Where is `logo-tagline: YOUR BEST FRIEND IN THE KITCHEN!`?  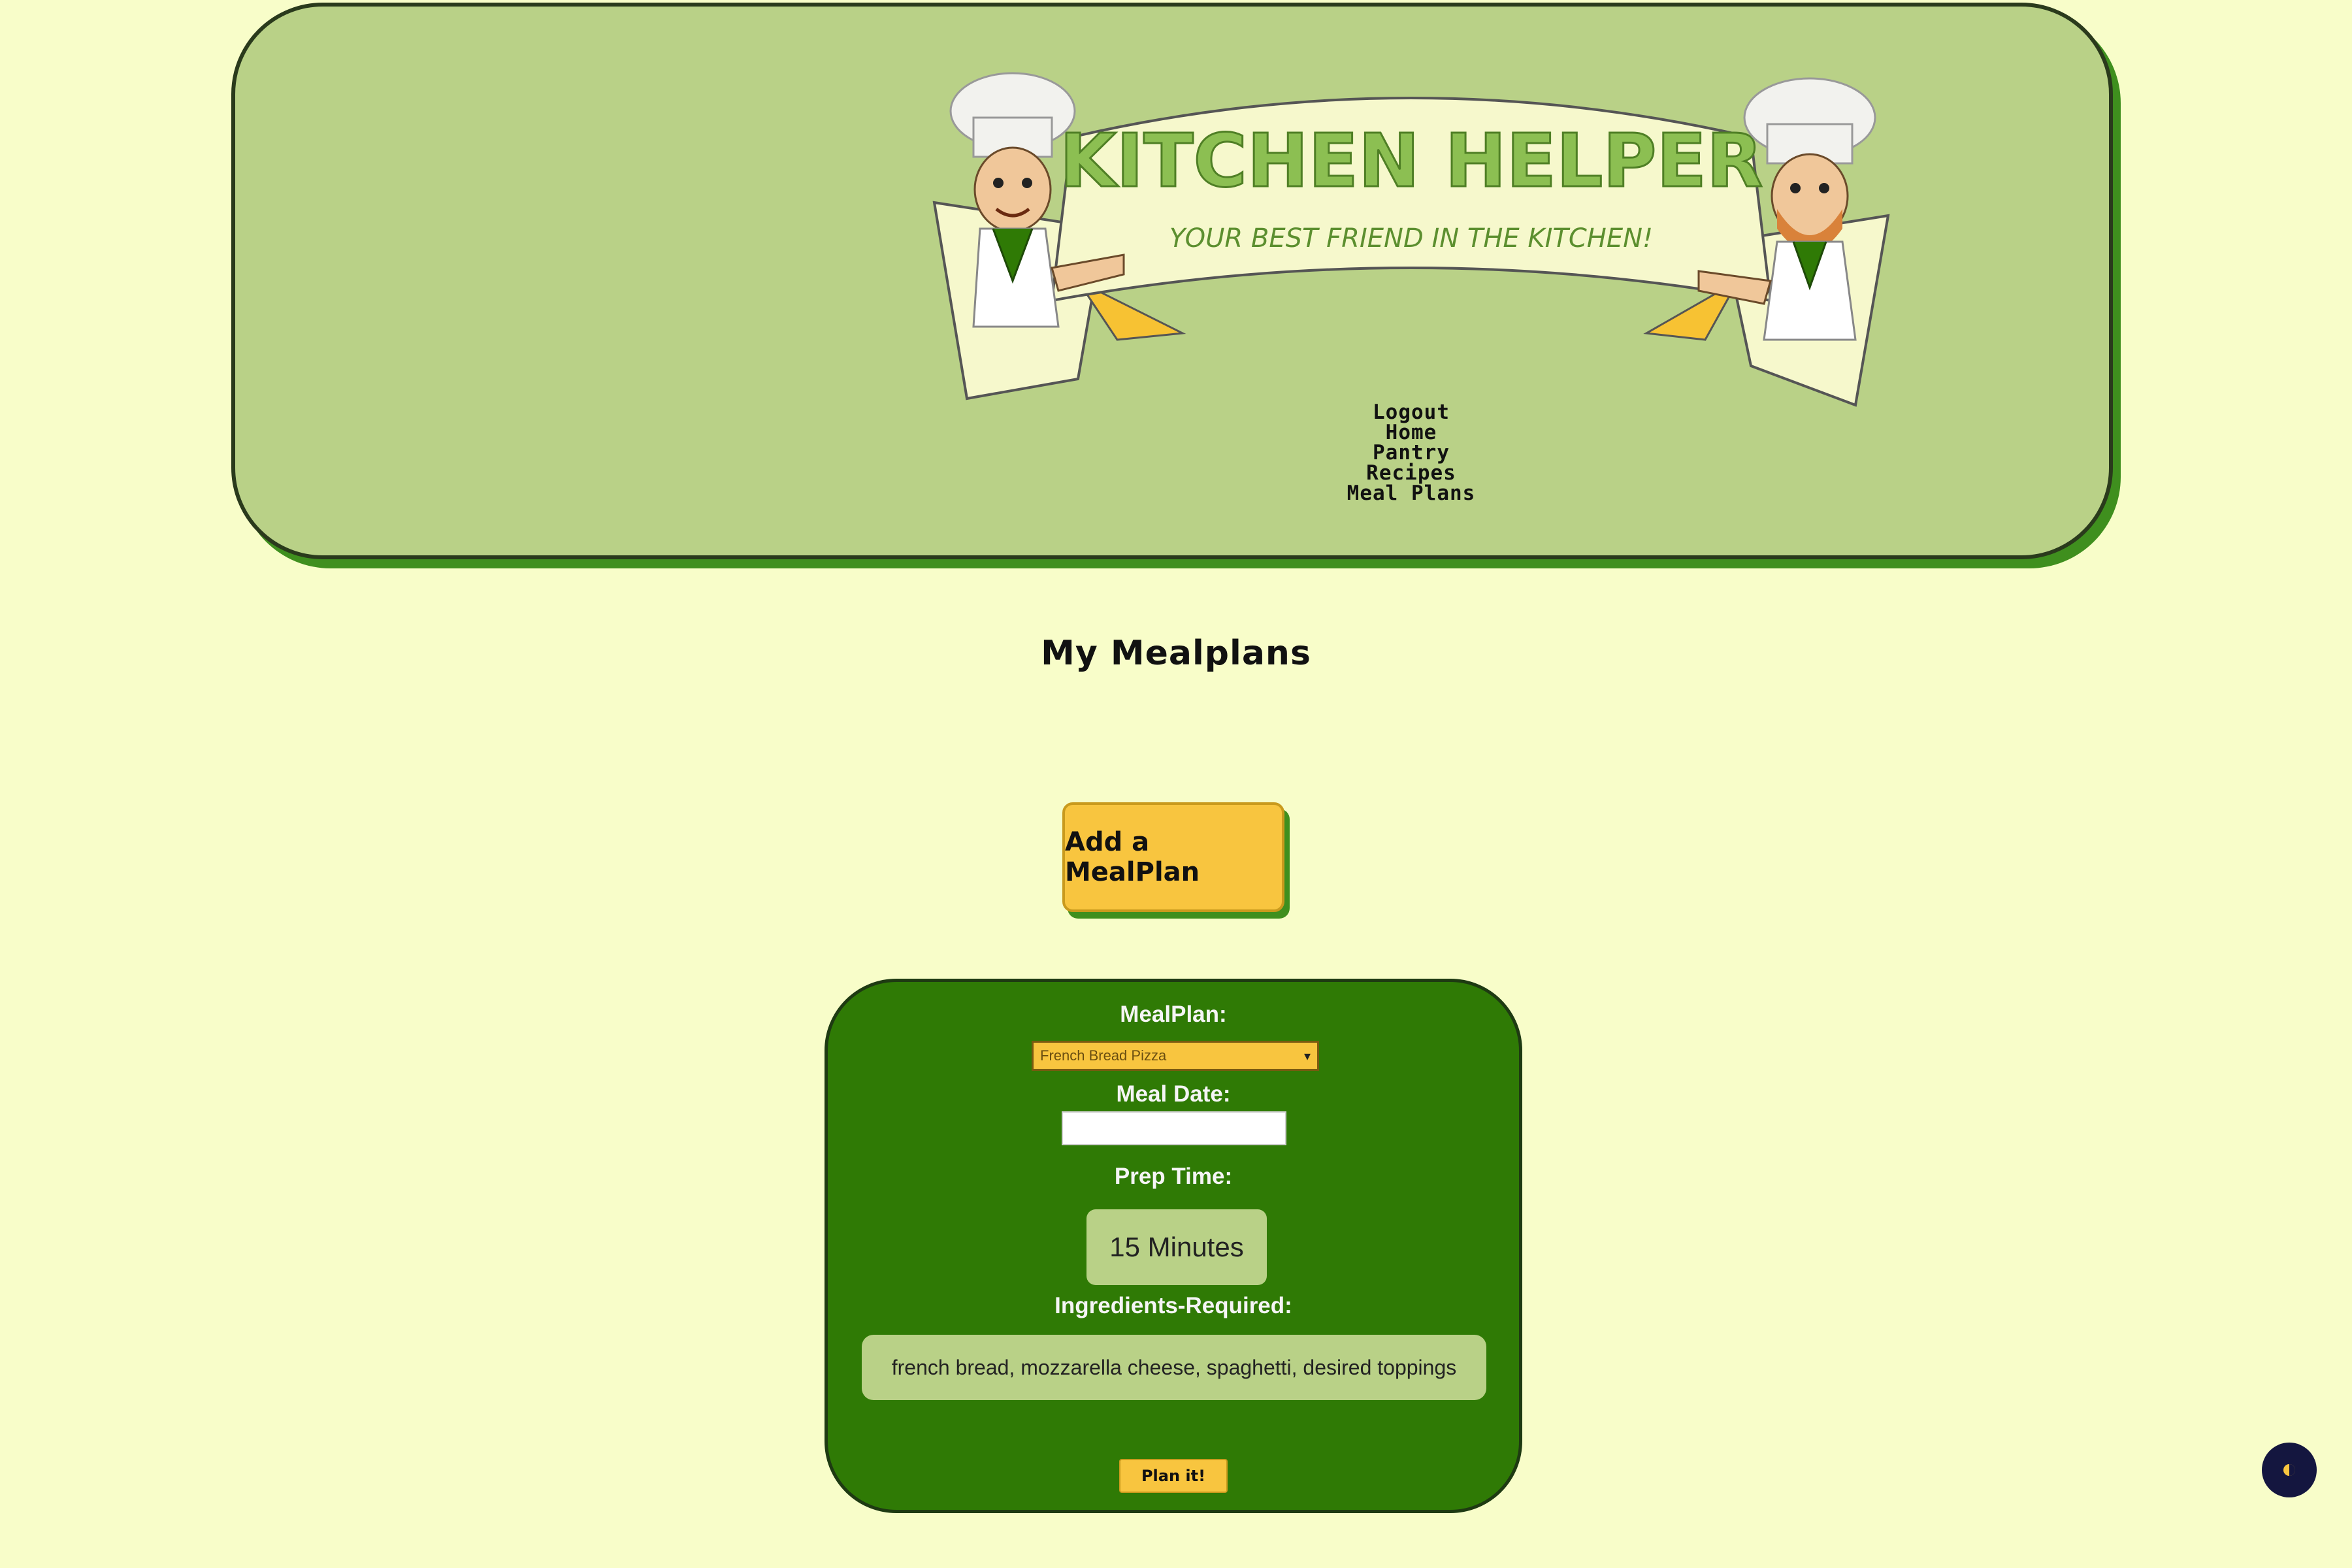 logo-tagline: YOUR BEST FRIEND IN THE KITCHEN! is located at coordinates (1411, 238).